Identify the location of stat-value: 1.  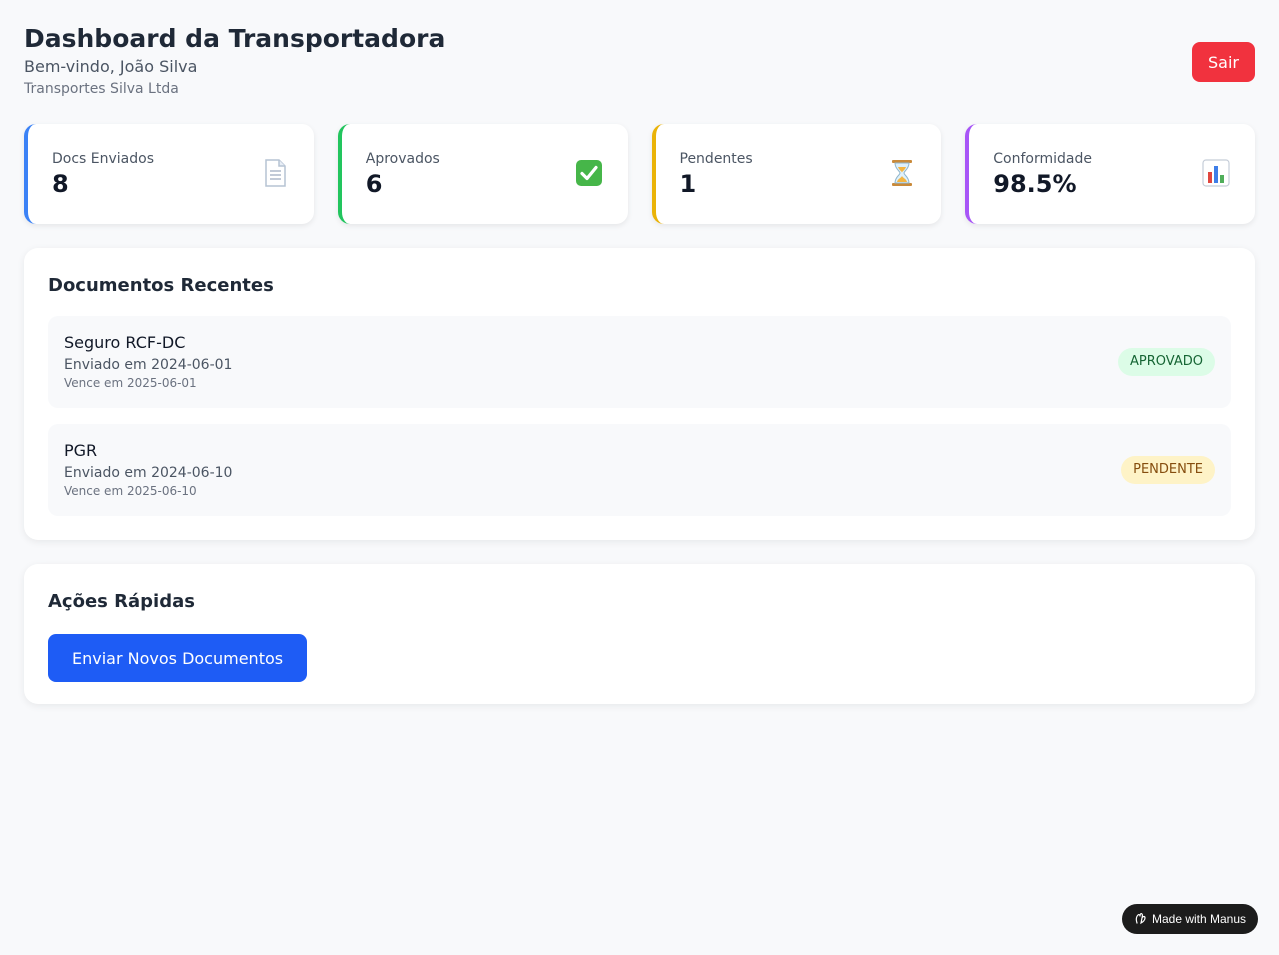
(688, 184).